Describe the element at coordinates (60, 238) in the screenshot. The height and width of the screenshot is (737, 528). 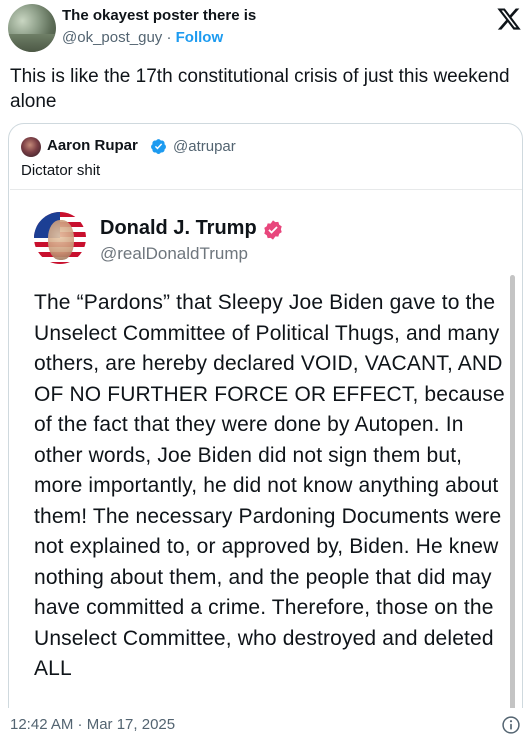
I see `embedded-author-avatar` at that location.